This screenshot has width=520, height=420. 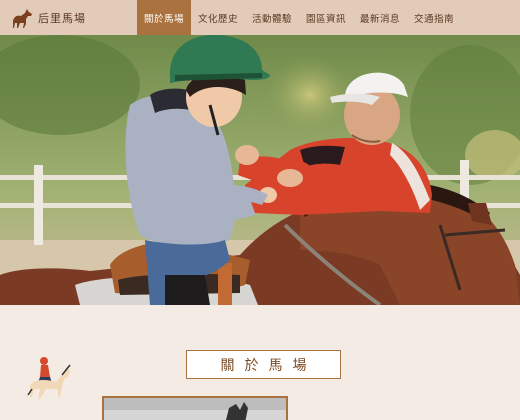 I want to click on about-photo, so click(x=195, y=408).